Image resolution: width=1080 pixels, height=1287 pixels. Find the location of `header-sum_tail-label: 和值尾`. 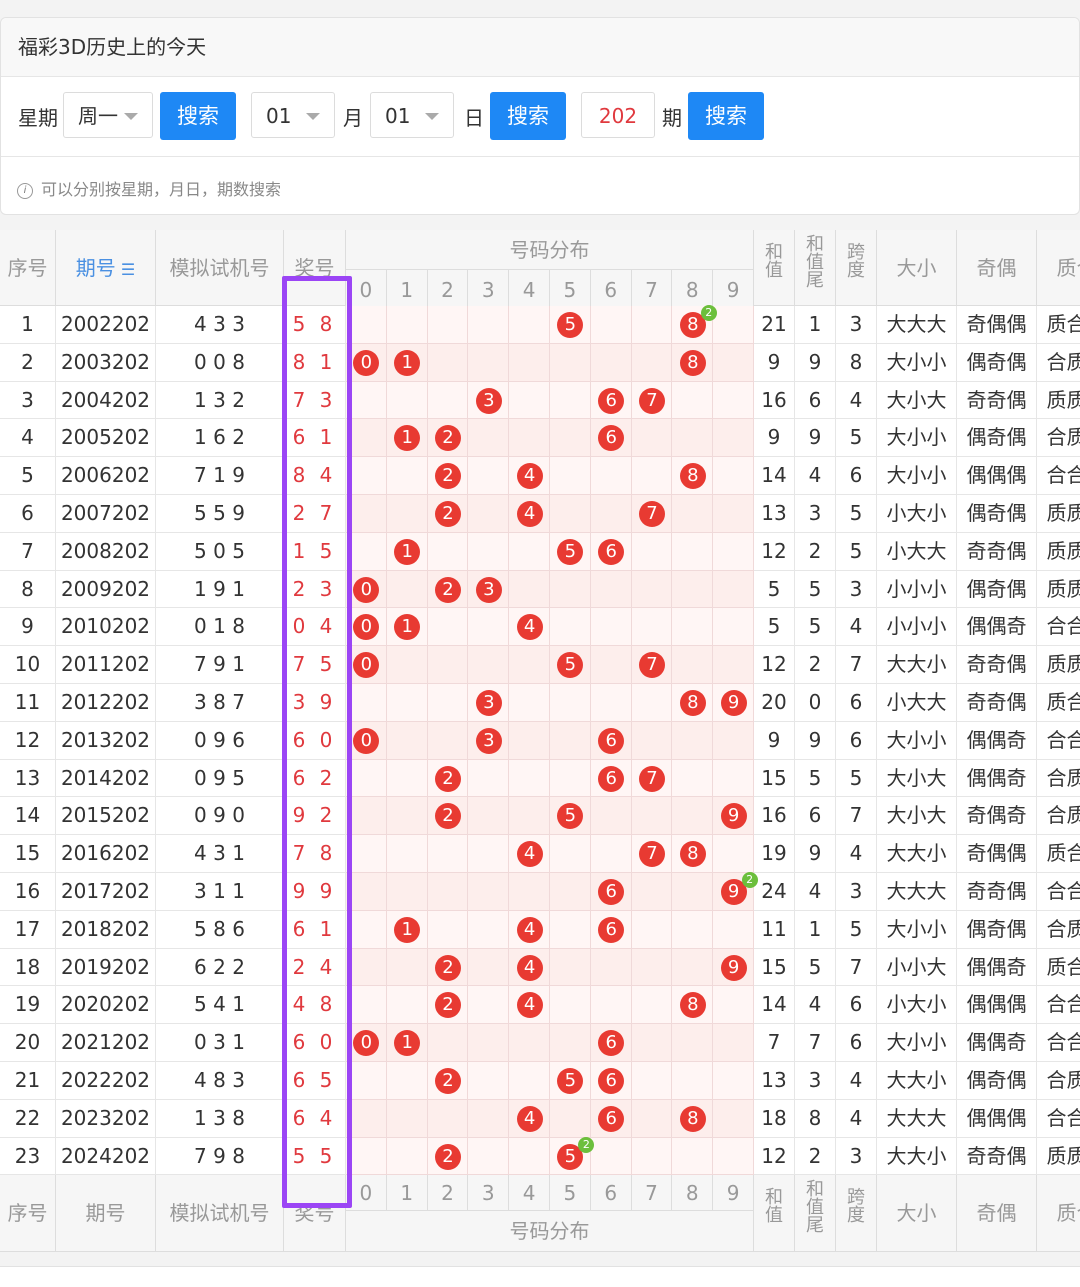

header-sum_tail-label: 和值尾 is located at coordinates (815, 263).